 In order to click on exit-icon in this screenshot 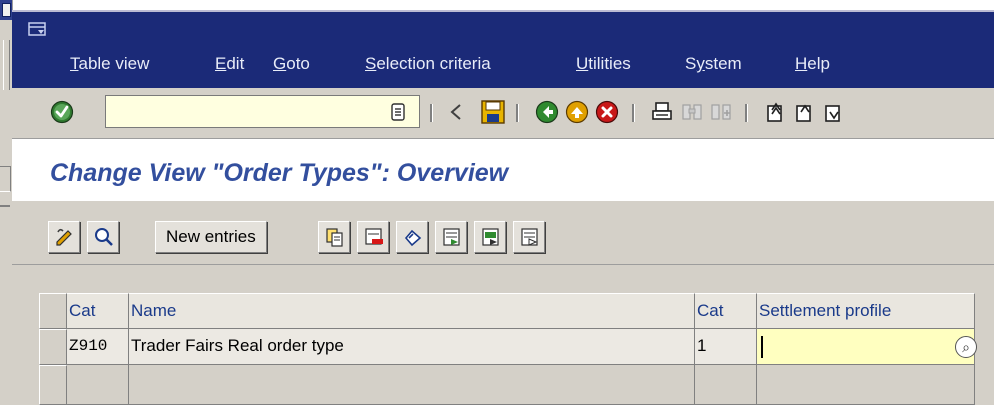, I will do `click(578, 113)`.